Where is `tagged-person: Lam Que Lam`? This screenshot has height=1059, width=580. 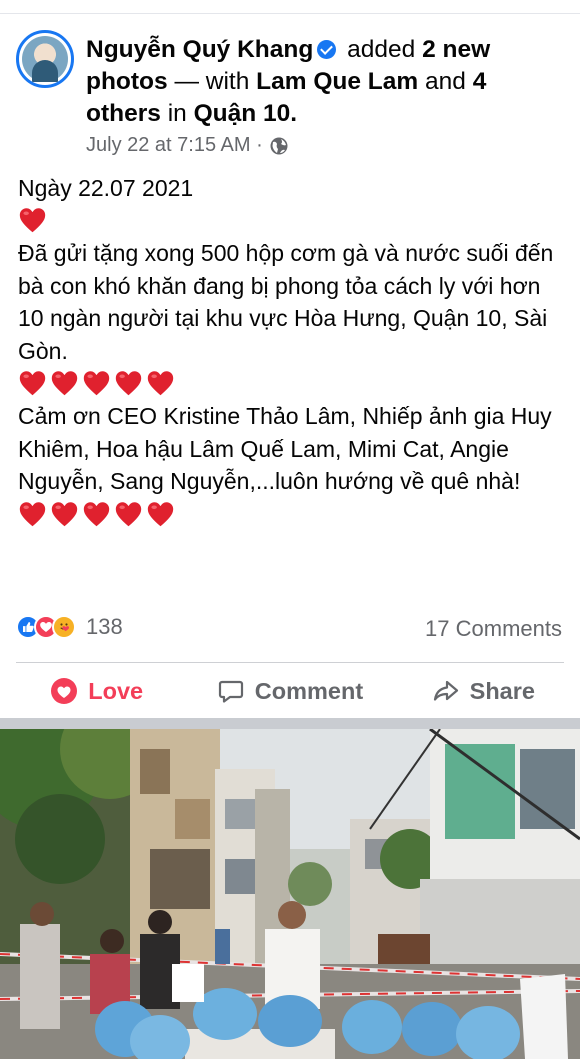 tagged-person: Lam Que Lam is located at coordinates (337, 81).